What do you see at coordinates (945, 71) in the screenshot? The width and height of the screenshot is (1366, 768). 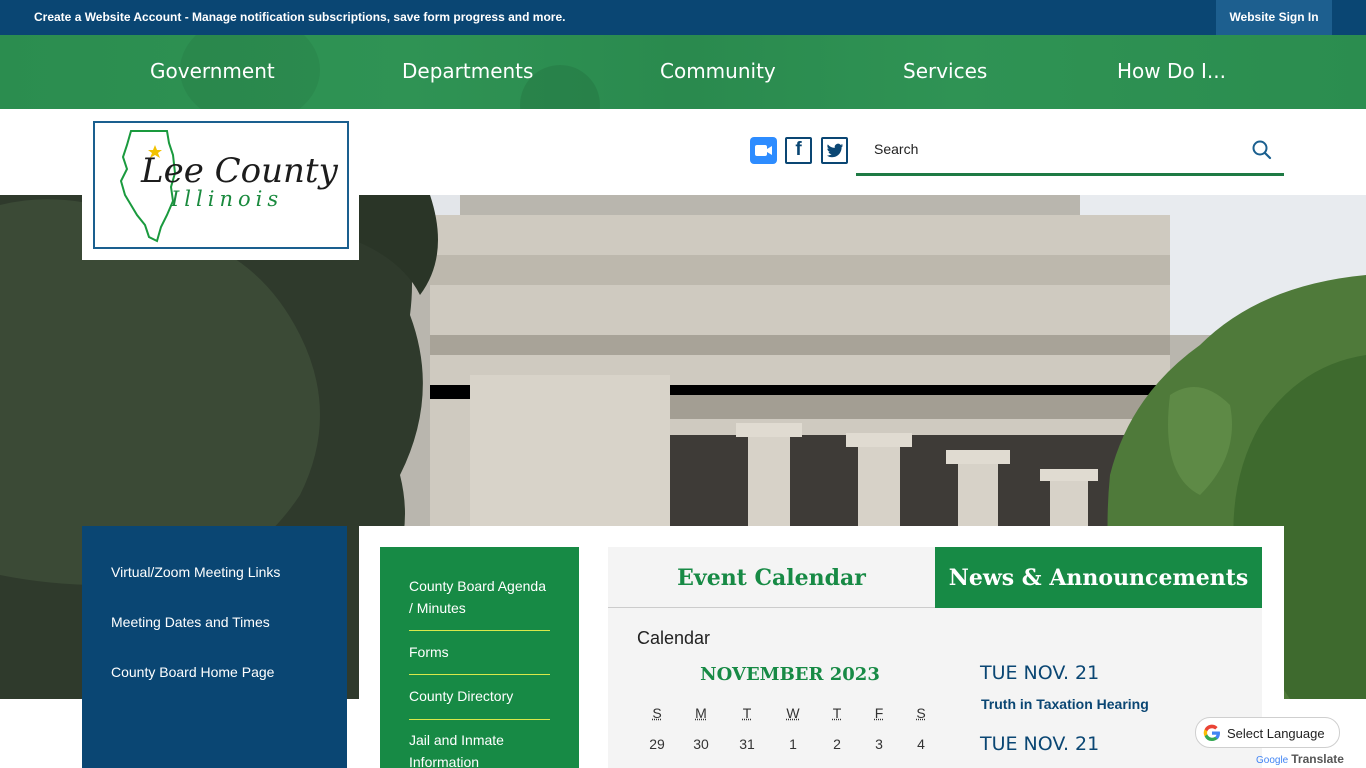 I see `nav-item-services: Services` at bounding box center [945, 71].